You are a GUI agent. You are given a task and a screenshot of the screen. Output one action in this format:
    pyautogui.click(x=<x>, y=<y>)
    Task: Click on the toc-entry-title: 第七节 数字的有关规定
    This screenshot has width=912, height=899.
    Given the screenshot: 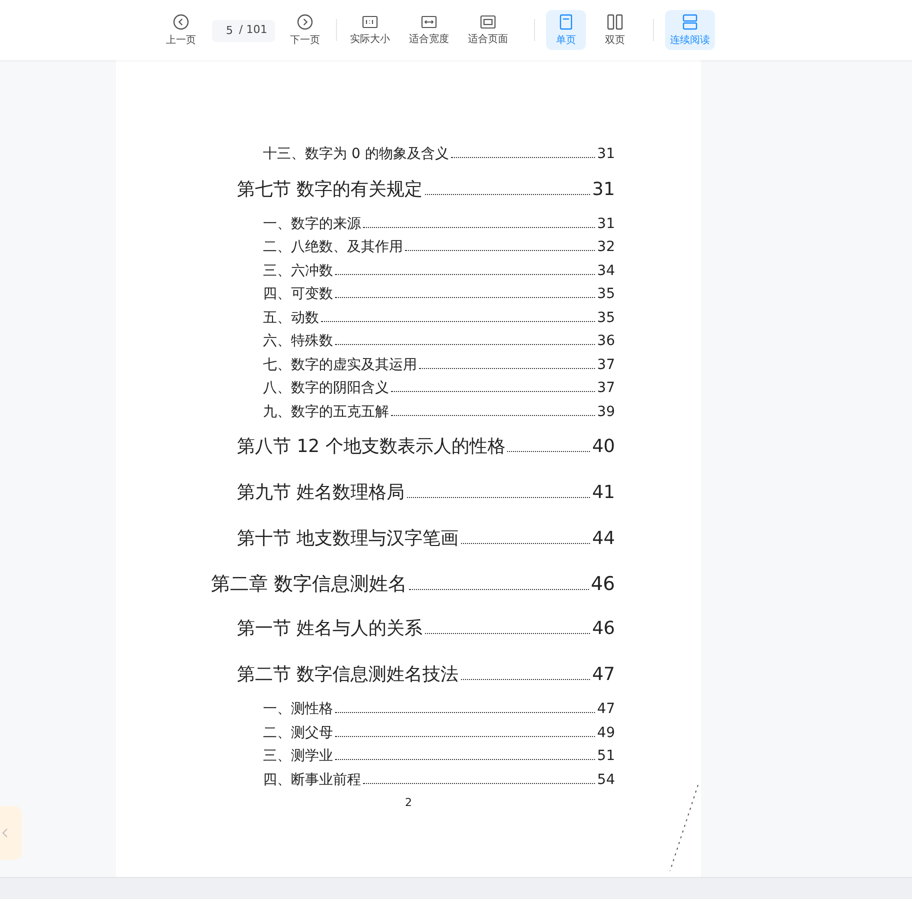 What is the action you would take?
    pyautogui.click(x=330, y=190)
    